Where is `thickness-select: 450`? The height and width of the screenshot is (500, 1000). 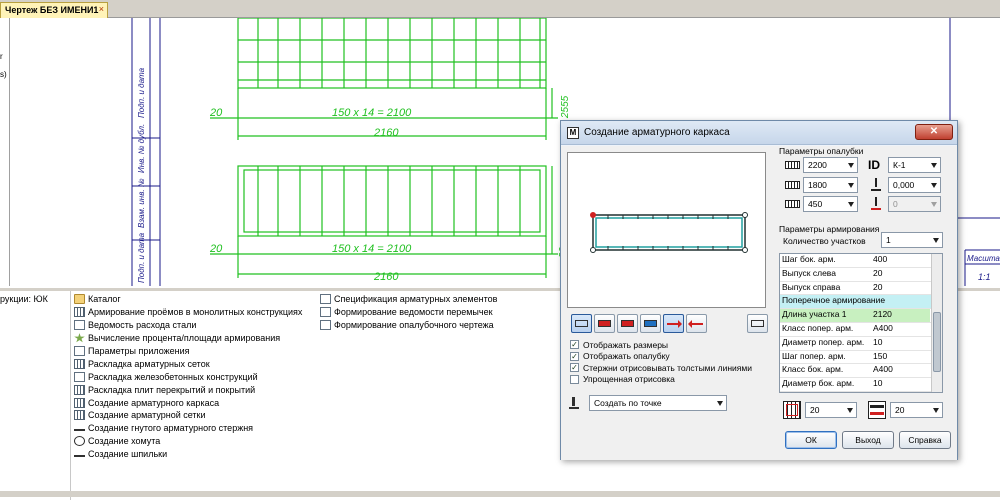
thickness-select: 450 is located at coordinates (830, 204).